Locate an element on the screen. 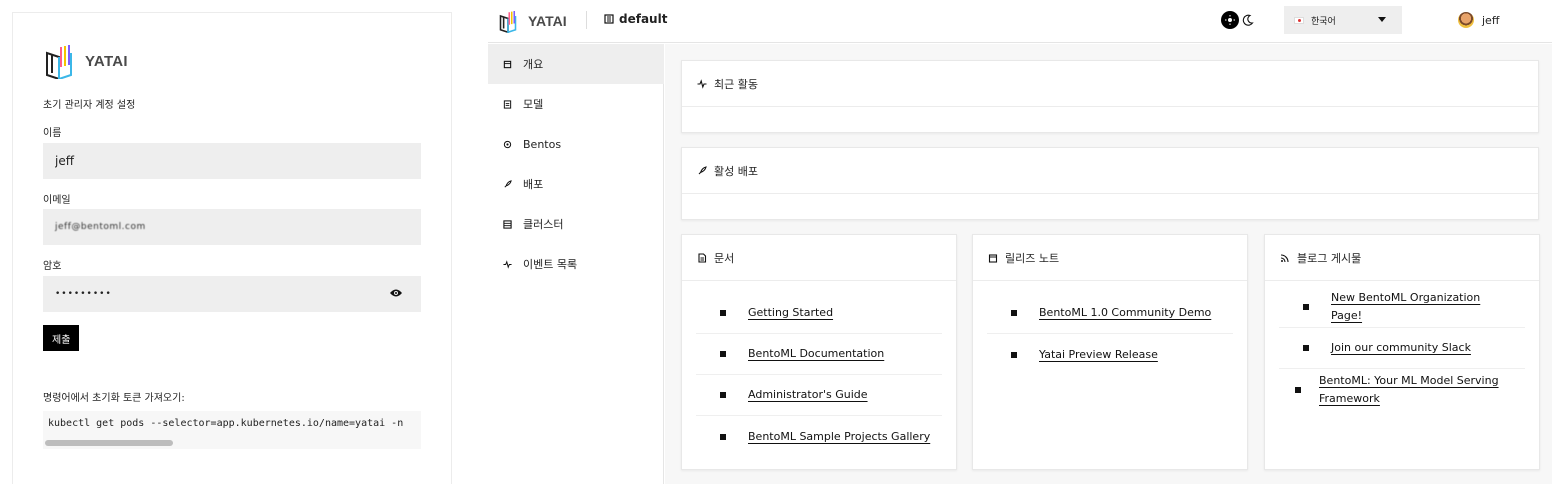 This screenshot has height=484, width=1552. card-title: 최근 활동 is located at coordinates (736, 84).